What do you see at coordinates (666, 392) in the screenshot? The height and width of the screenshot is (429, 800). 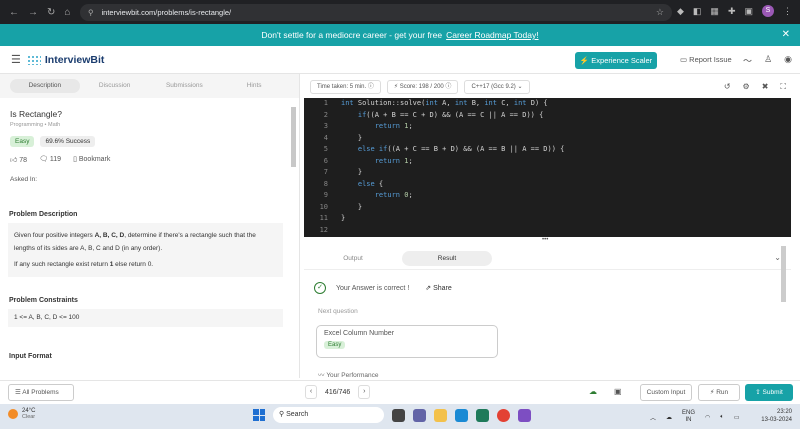 I see `custom-input-button: Custom Input` at bounding box center [666, 392].